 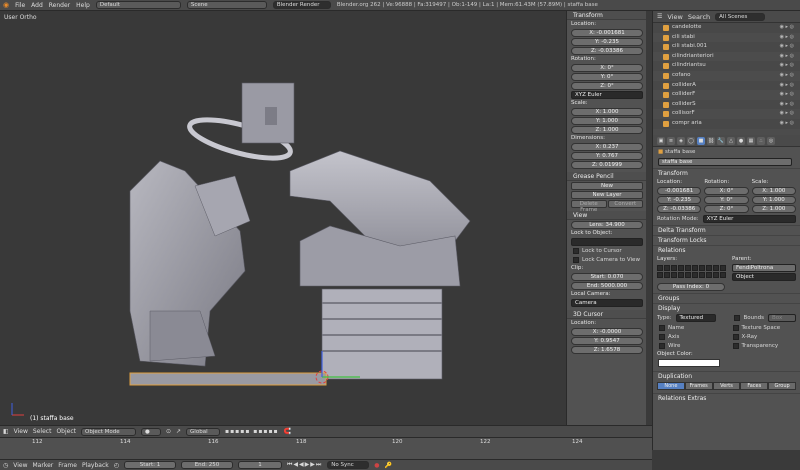 I want to click on physics-tab-icon: ◎, so click(x=771, y=140).